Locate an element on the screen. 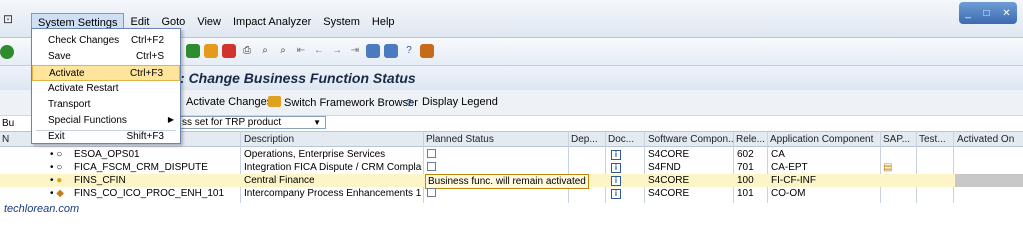 Image resolution: width=1023 pixels, height=240 pixels. activate-changes-button: Activate Changes is located at coordinates (229, 102).